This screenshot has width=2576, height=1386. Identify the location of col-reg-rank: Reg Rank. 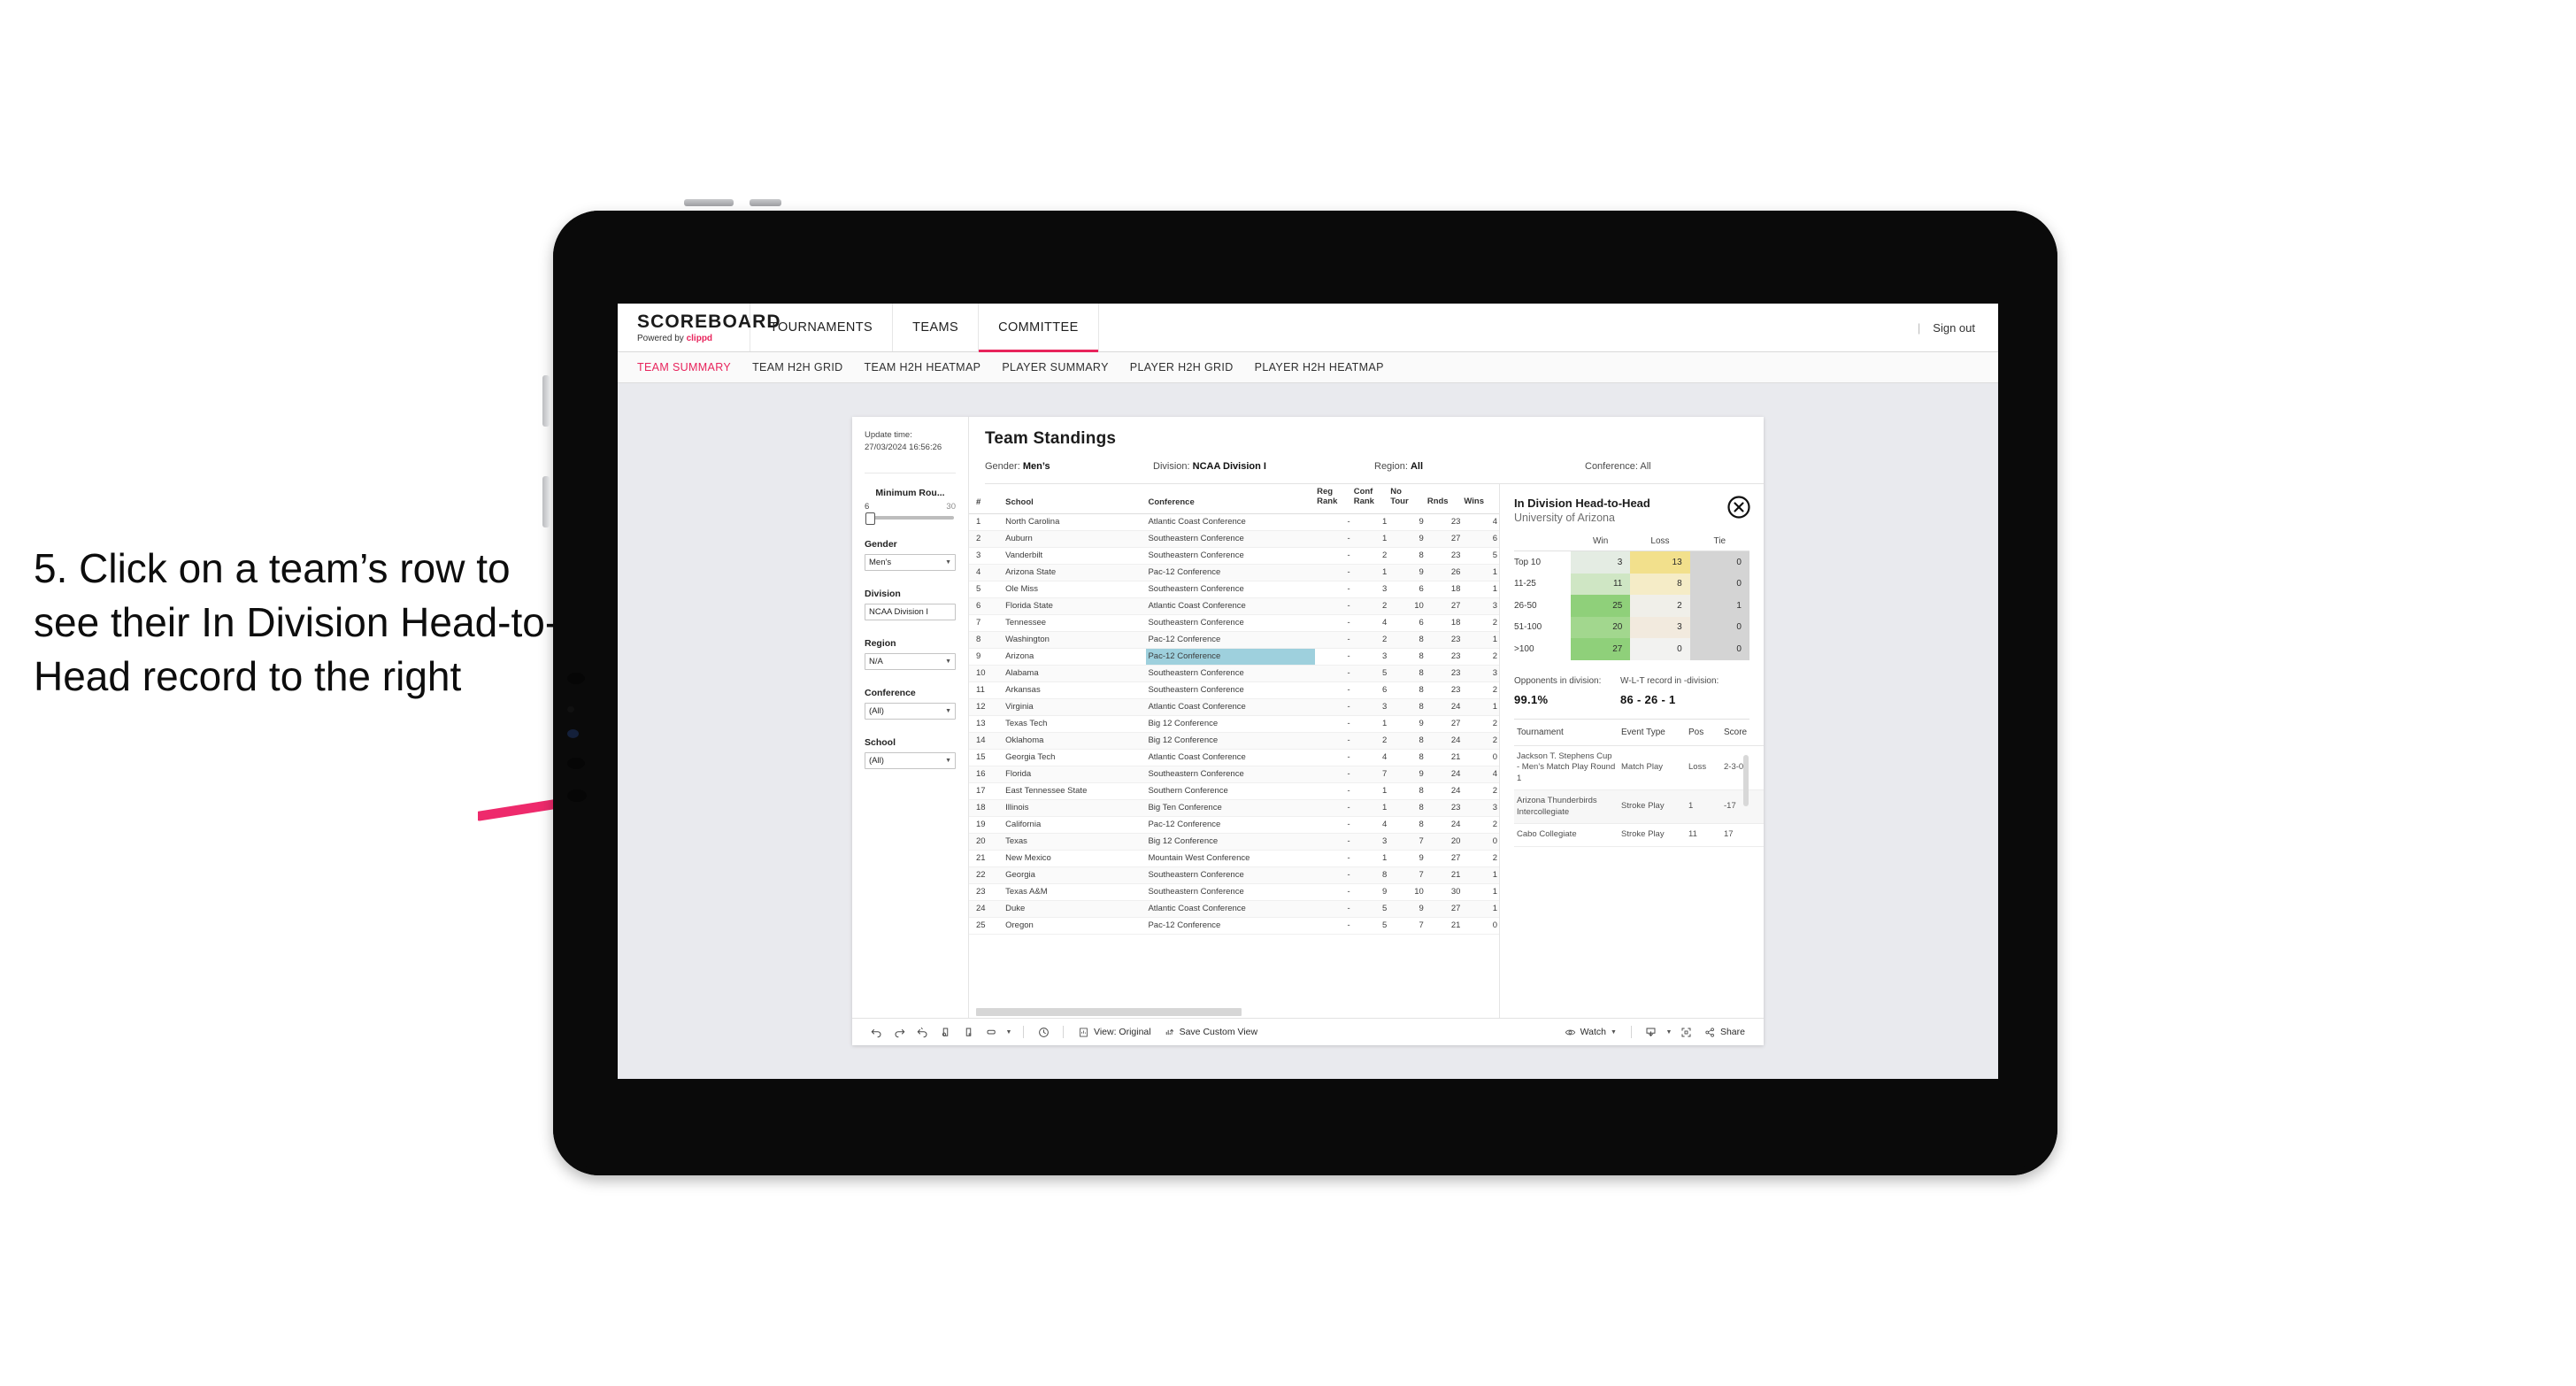
(1333, 499).